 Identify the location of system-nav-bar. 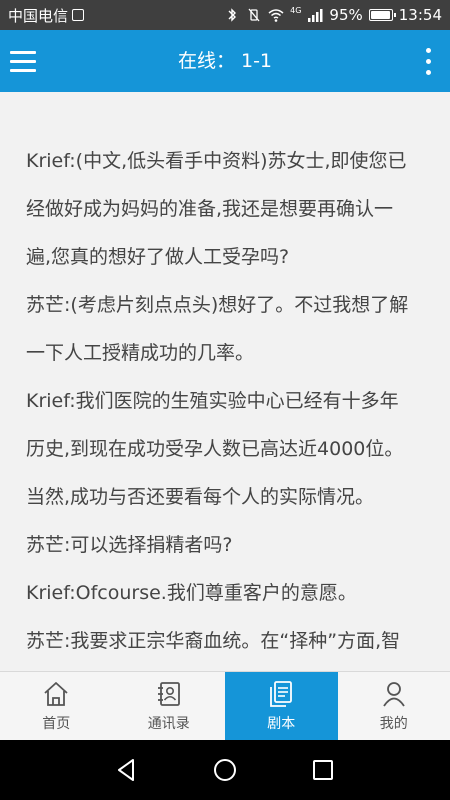
(225, 770).